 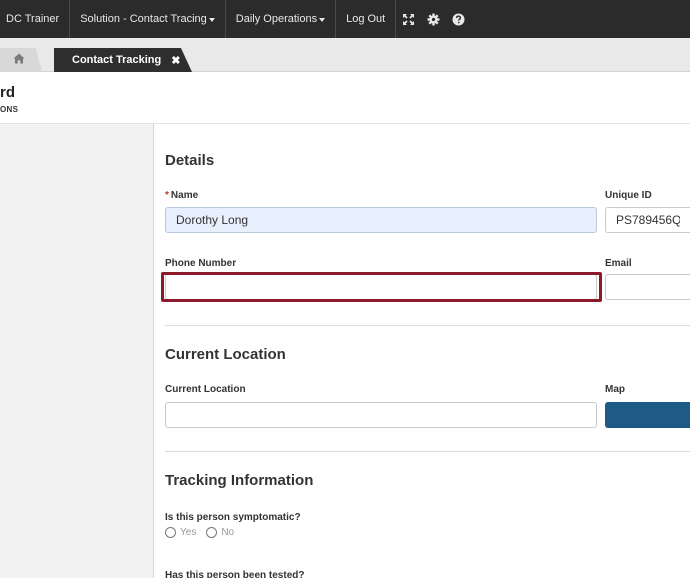 I want to click on symptomatic-no-radio, so click(x=212, y=532).